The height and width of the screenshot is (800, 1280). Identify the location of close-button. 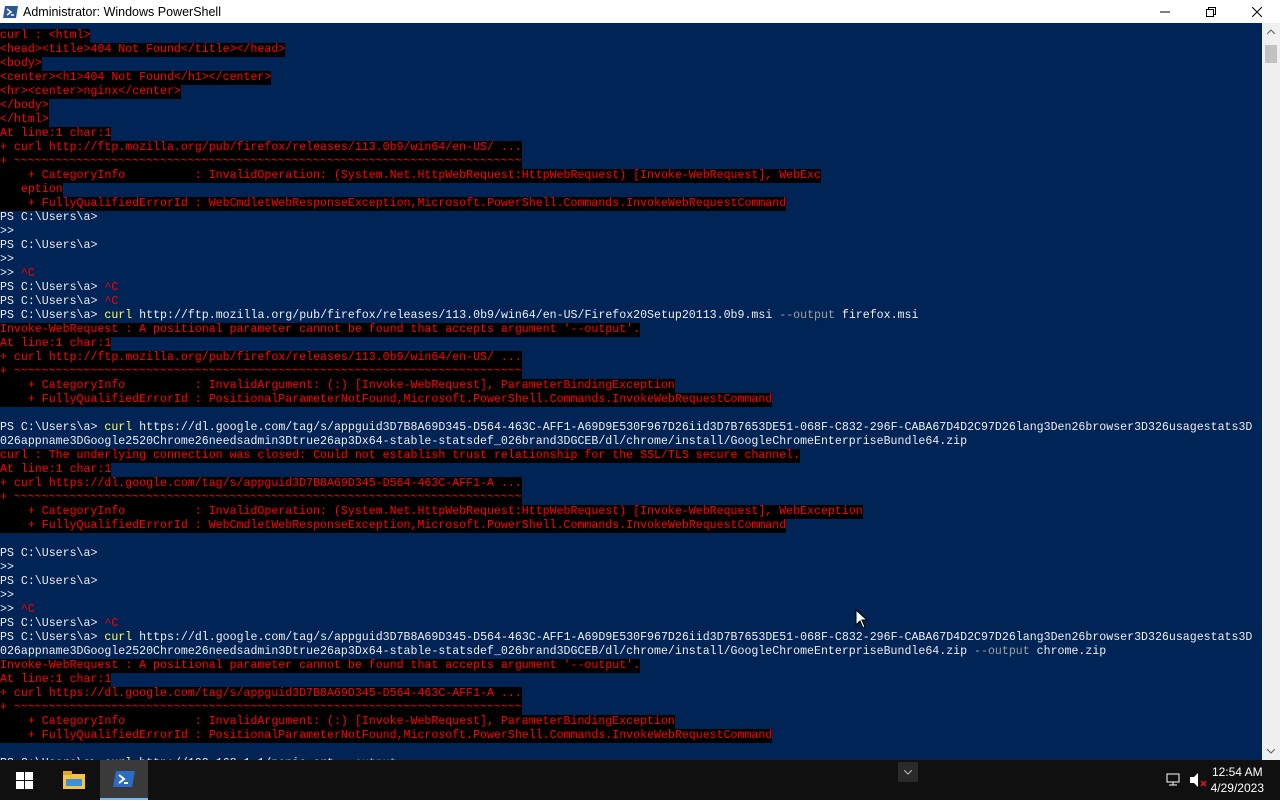
(1257, 11).